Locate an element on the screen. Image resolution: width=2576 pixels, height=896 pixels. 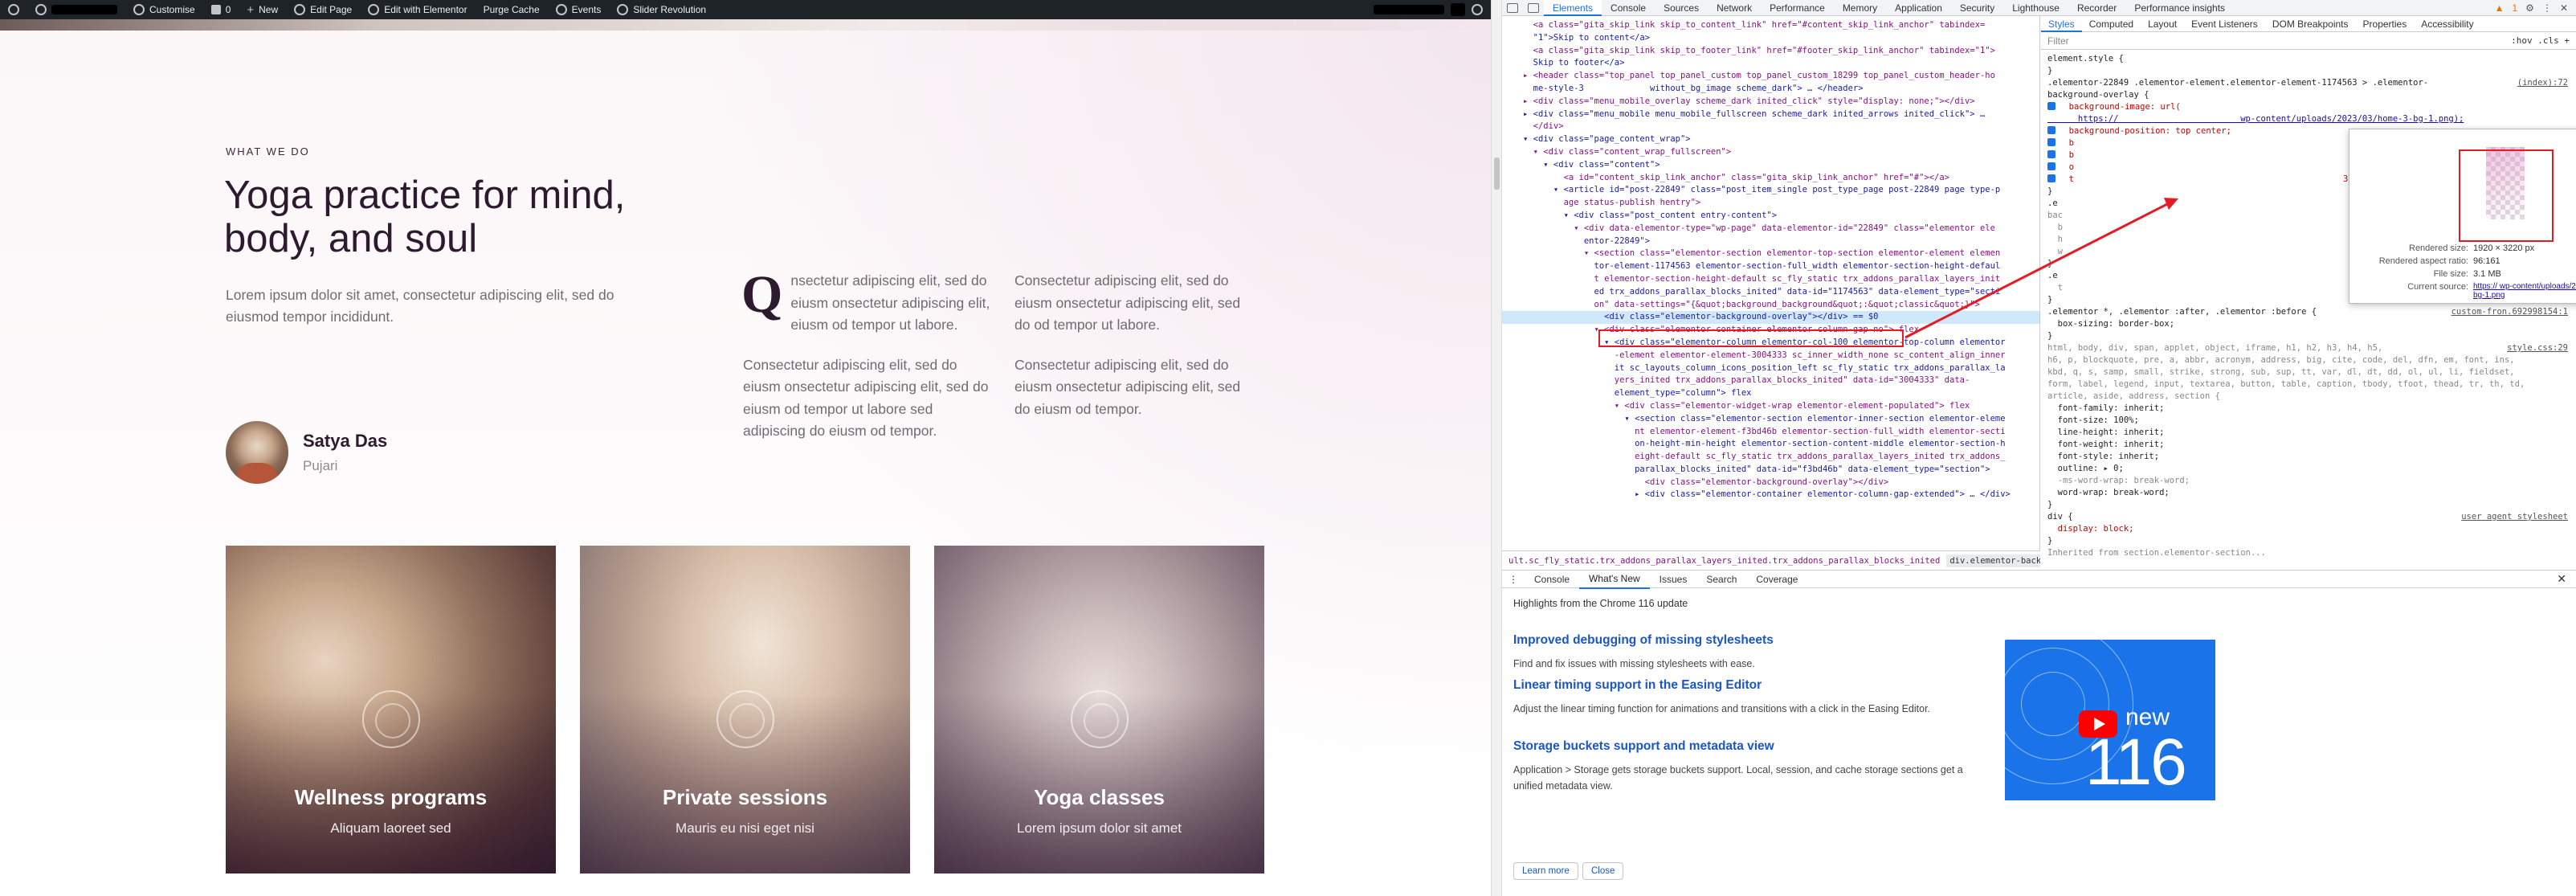
drawer-tab-coverage: Coverage is located at coordinates (1776, 579).